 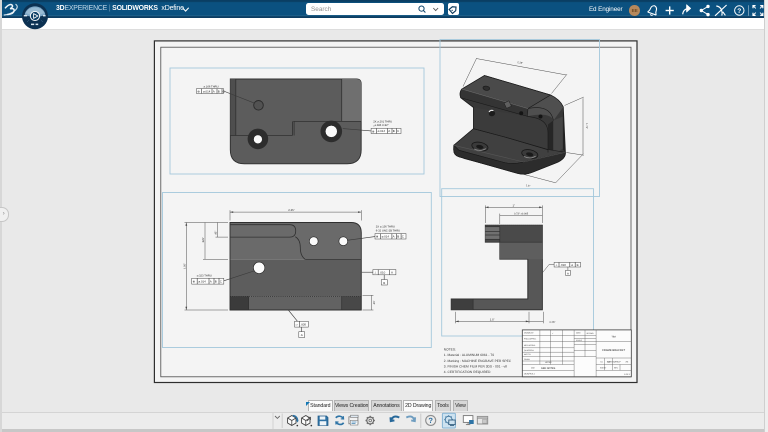 I want to click on svg-text: 3D DWG, so click(x=591, y=333).